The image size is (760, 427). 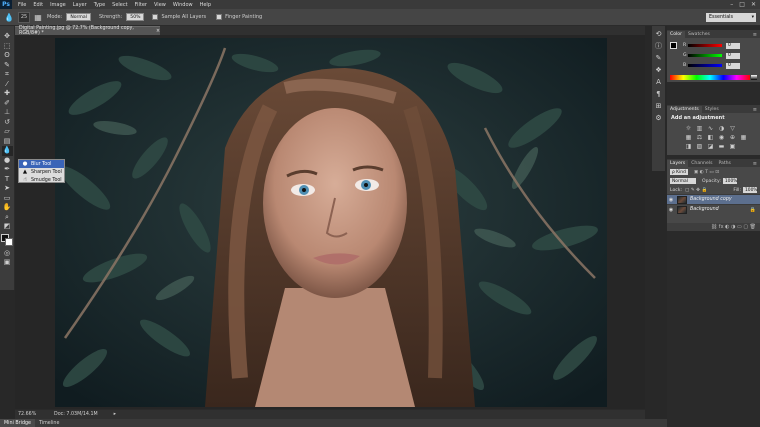 I want to click on tab-timeline: Timeline, so click(x=49, y=423).